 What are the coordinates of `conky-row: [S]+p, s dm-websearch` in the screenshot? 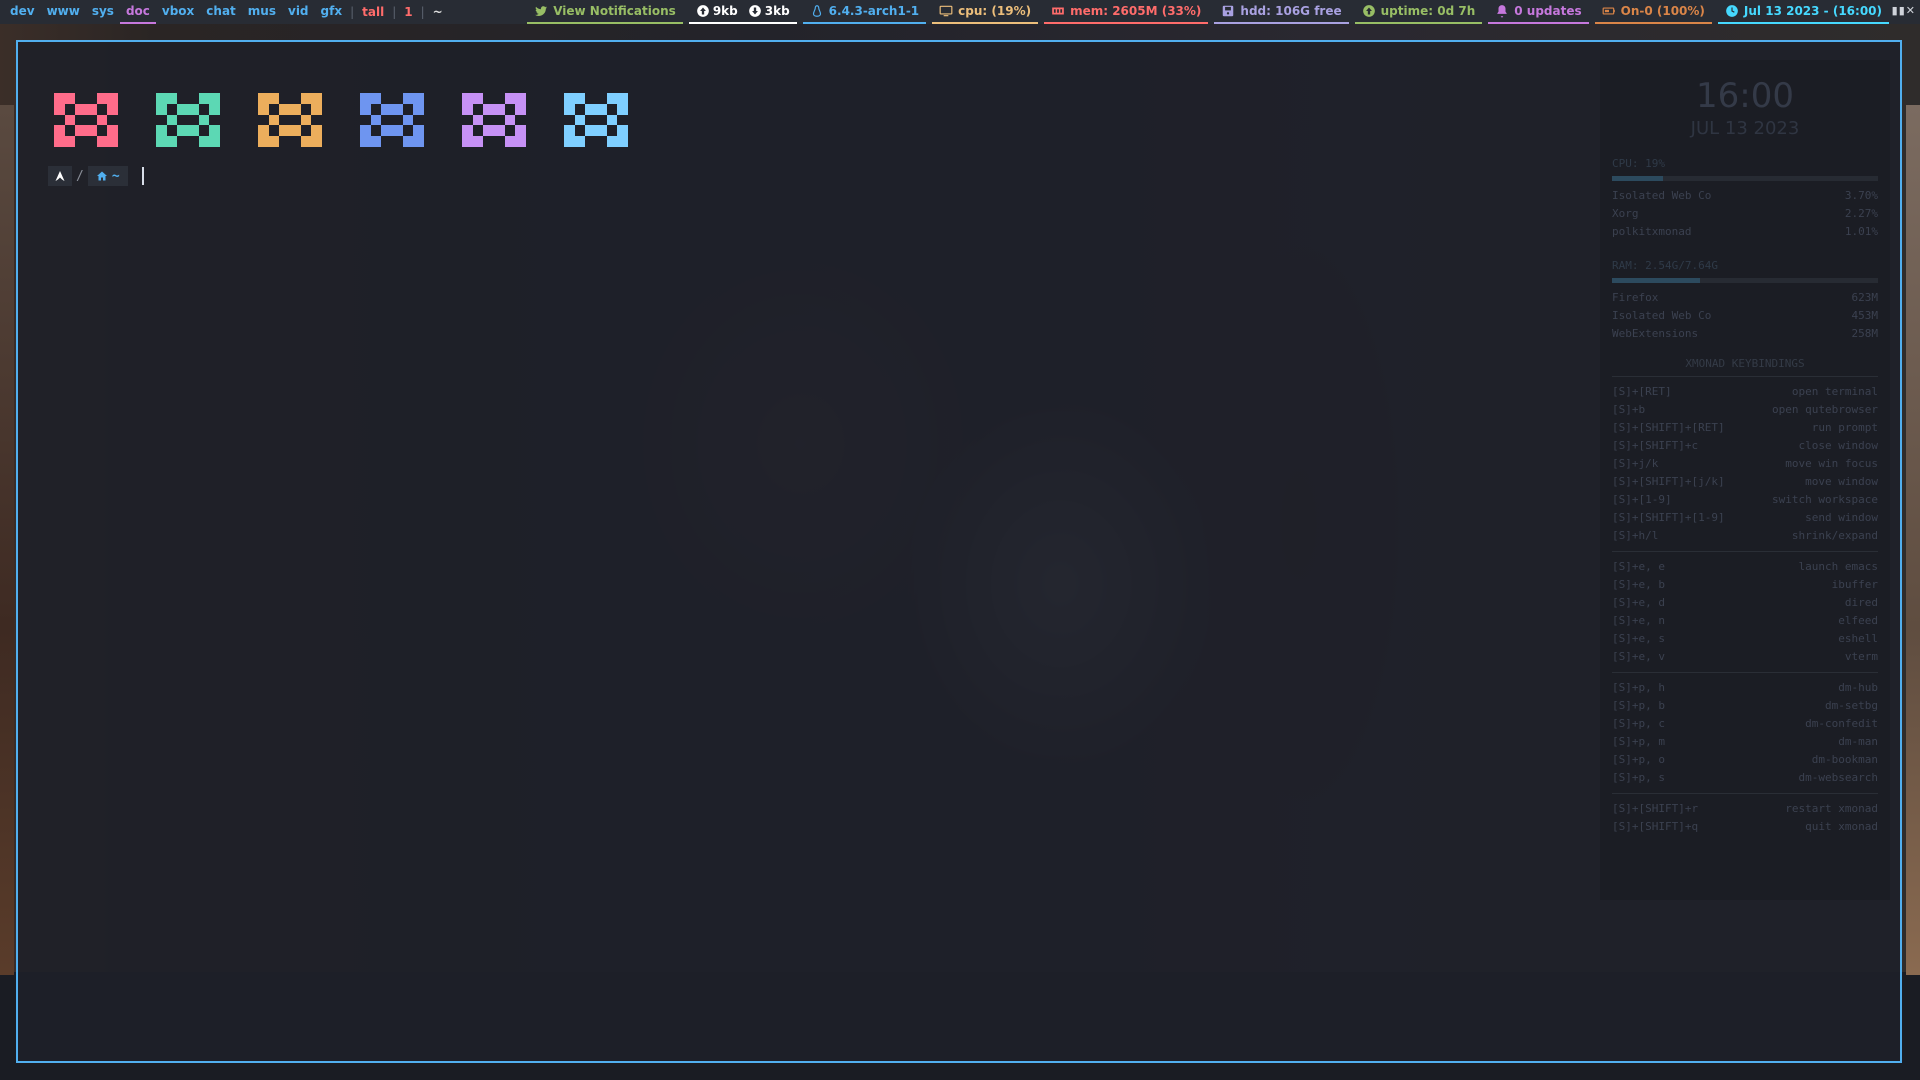 It's located at (1745, 778).